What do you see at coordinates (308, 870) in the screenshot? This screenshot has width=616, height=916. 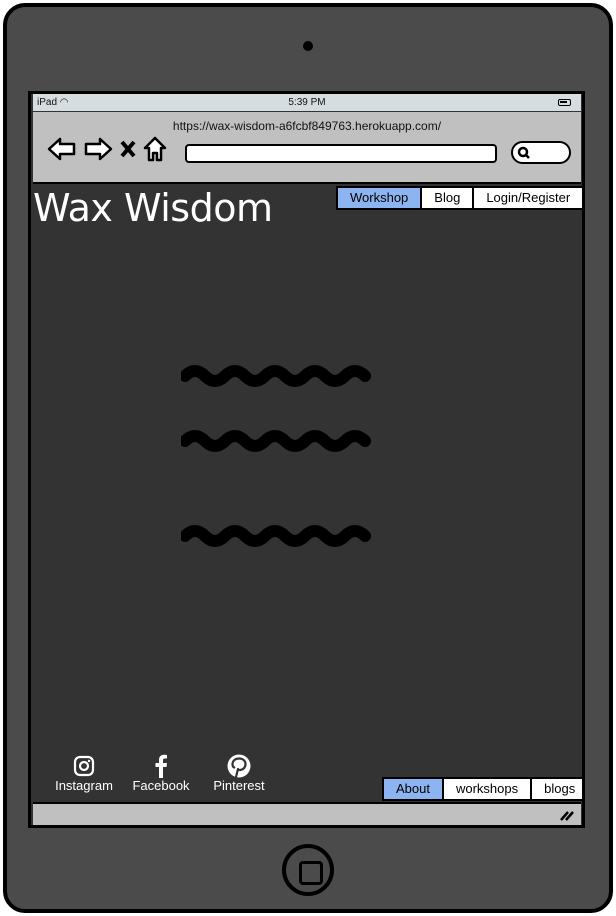 I see `home-button` at bounding box center [308, 870].